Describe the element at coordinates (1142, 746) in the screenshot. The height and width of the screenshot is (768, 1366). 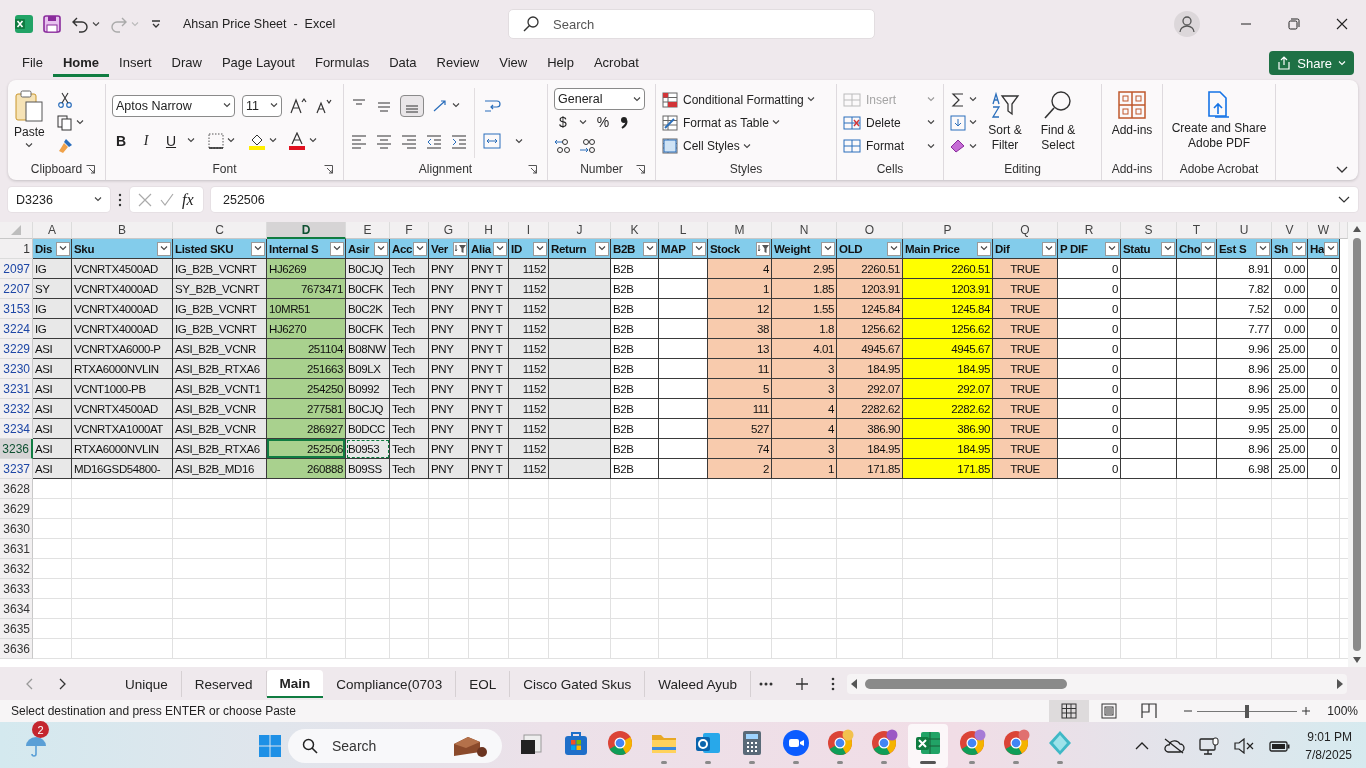
I see `chevron-up-icon` at that location.